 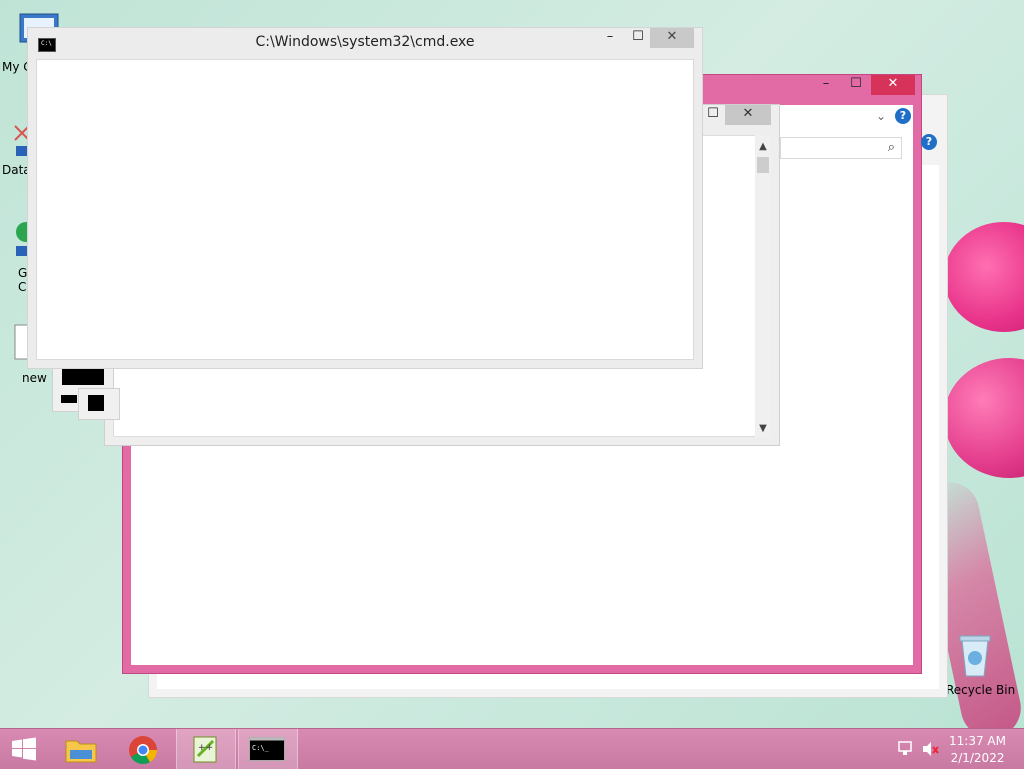 I want to click on chrome-icon, so click(x=143, y=750).